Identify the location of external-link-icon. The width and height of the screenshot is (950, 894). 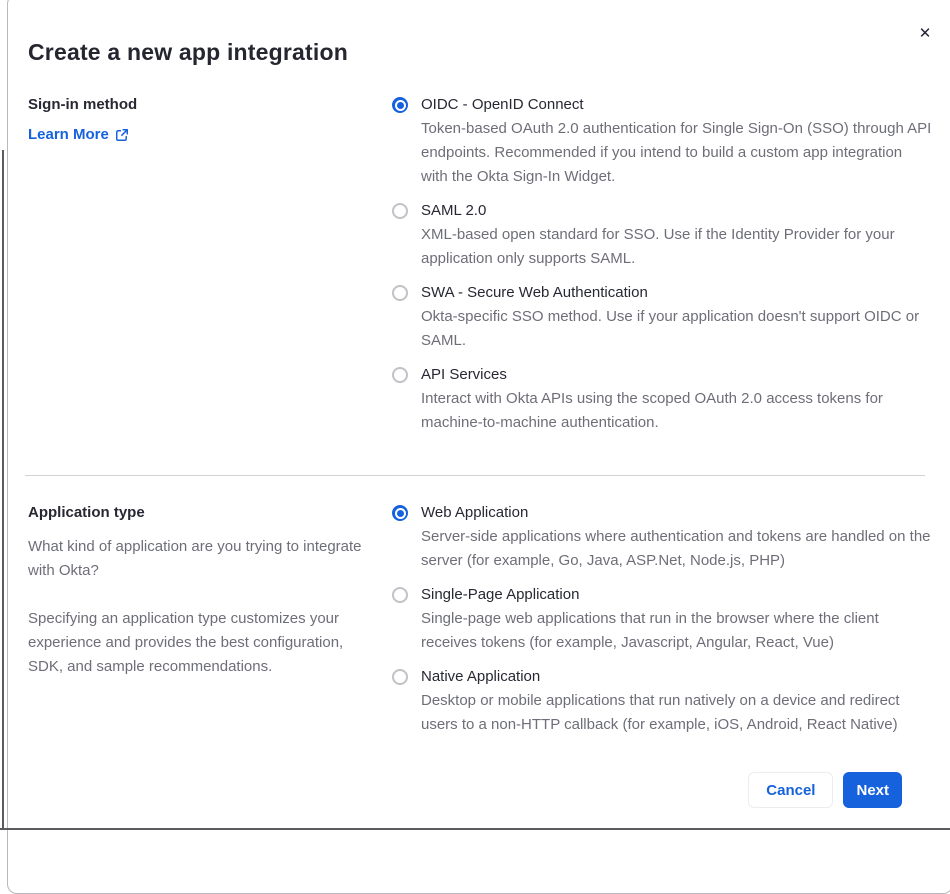
(122, 135).